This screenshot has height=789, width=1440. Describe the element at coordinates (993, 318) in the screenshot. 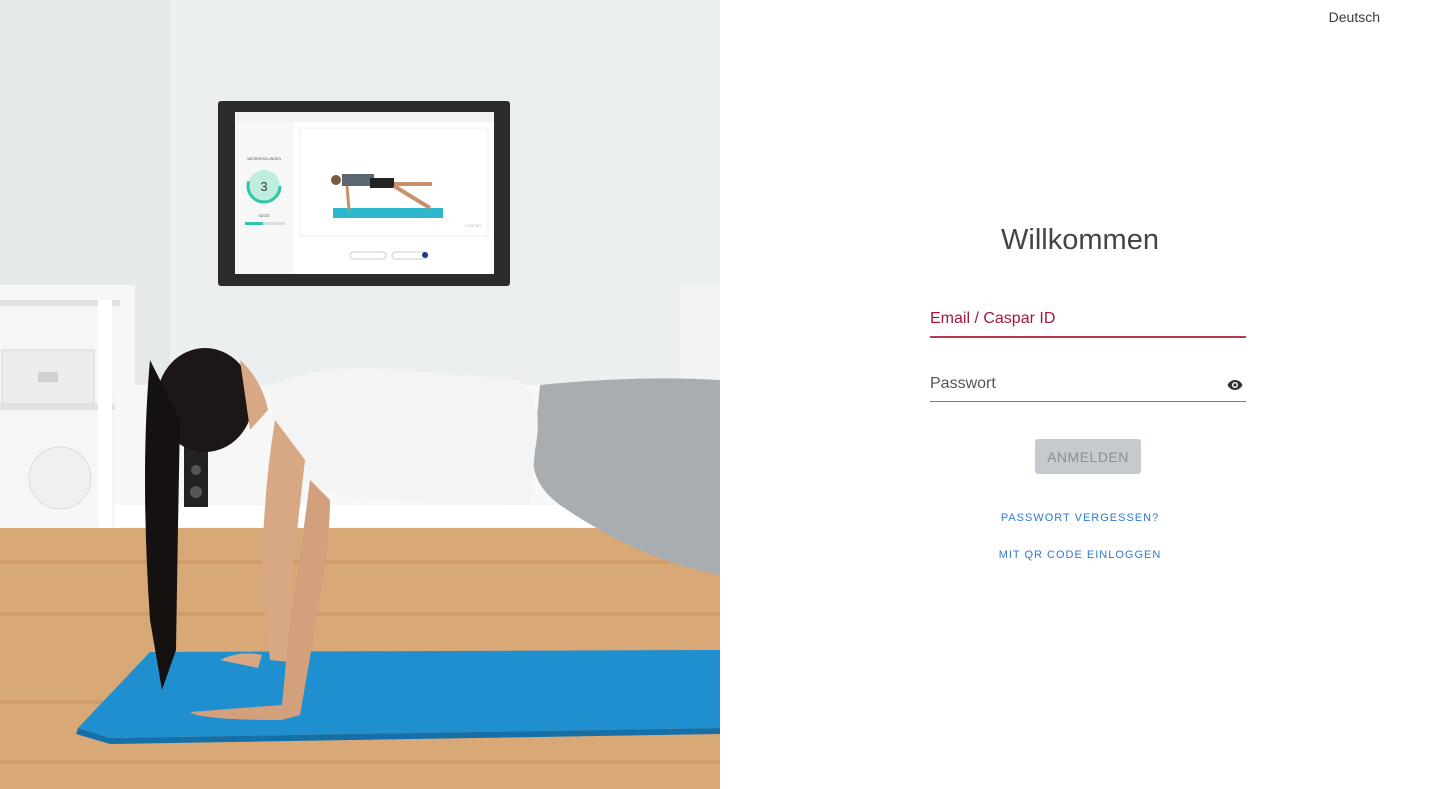

I see `email-label: Email / Caspar ID` at that location.